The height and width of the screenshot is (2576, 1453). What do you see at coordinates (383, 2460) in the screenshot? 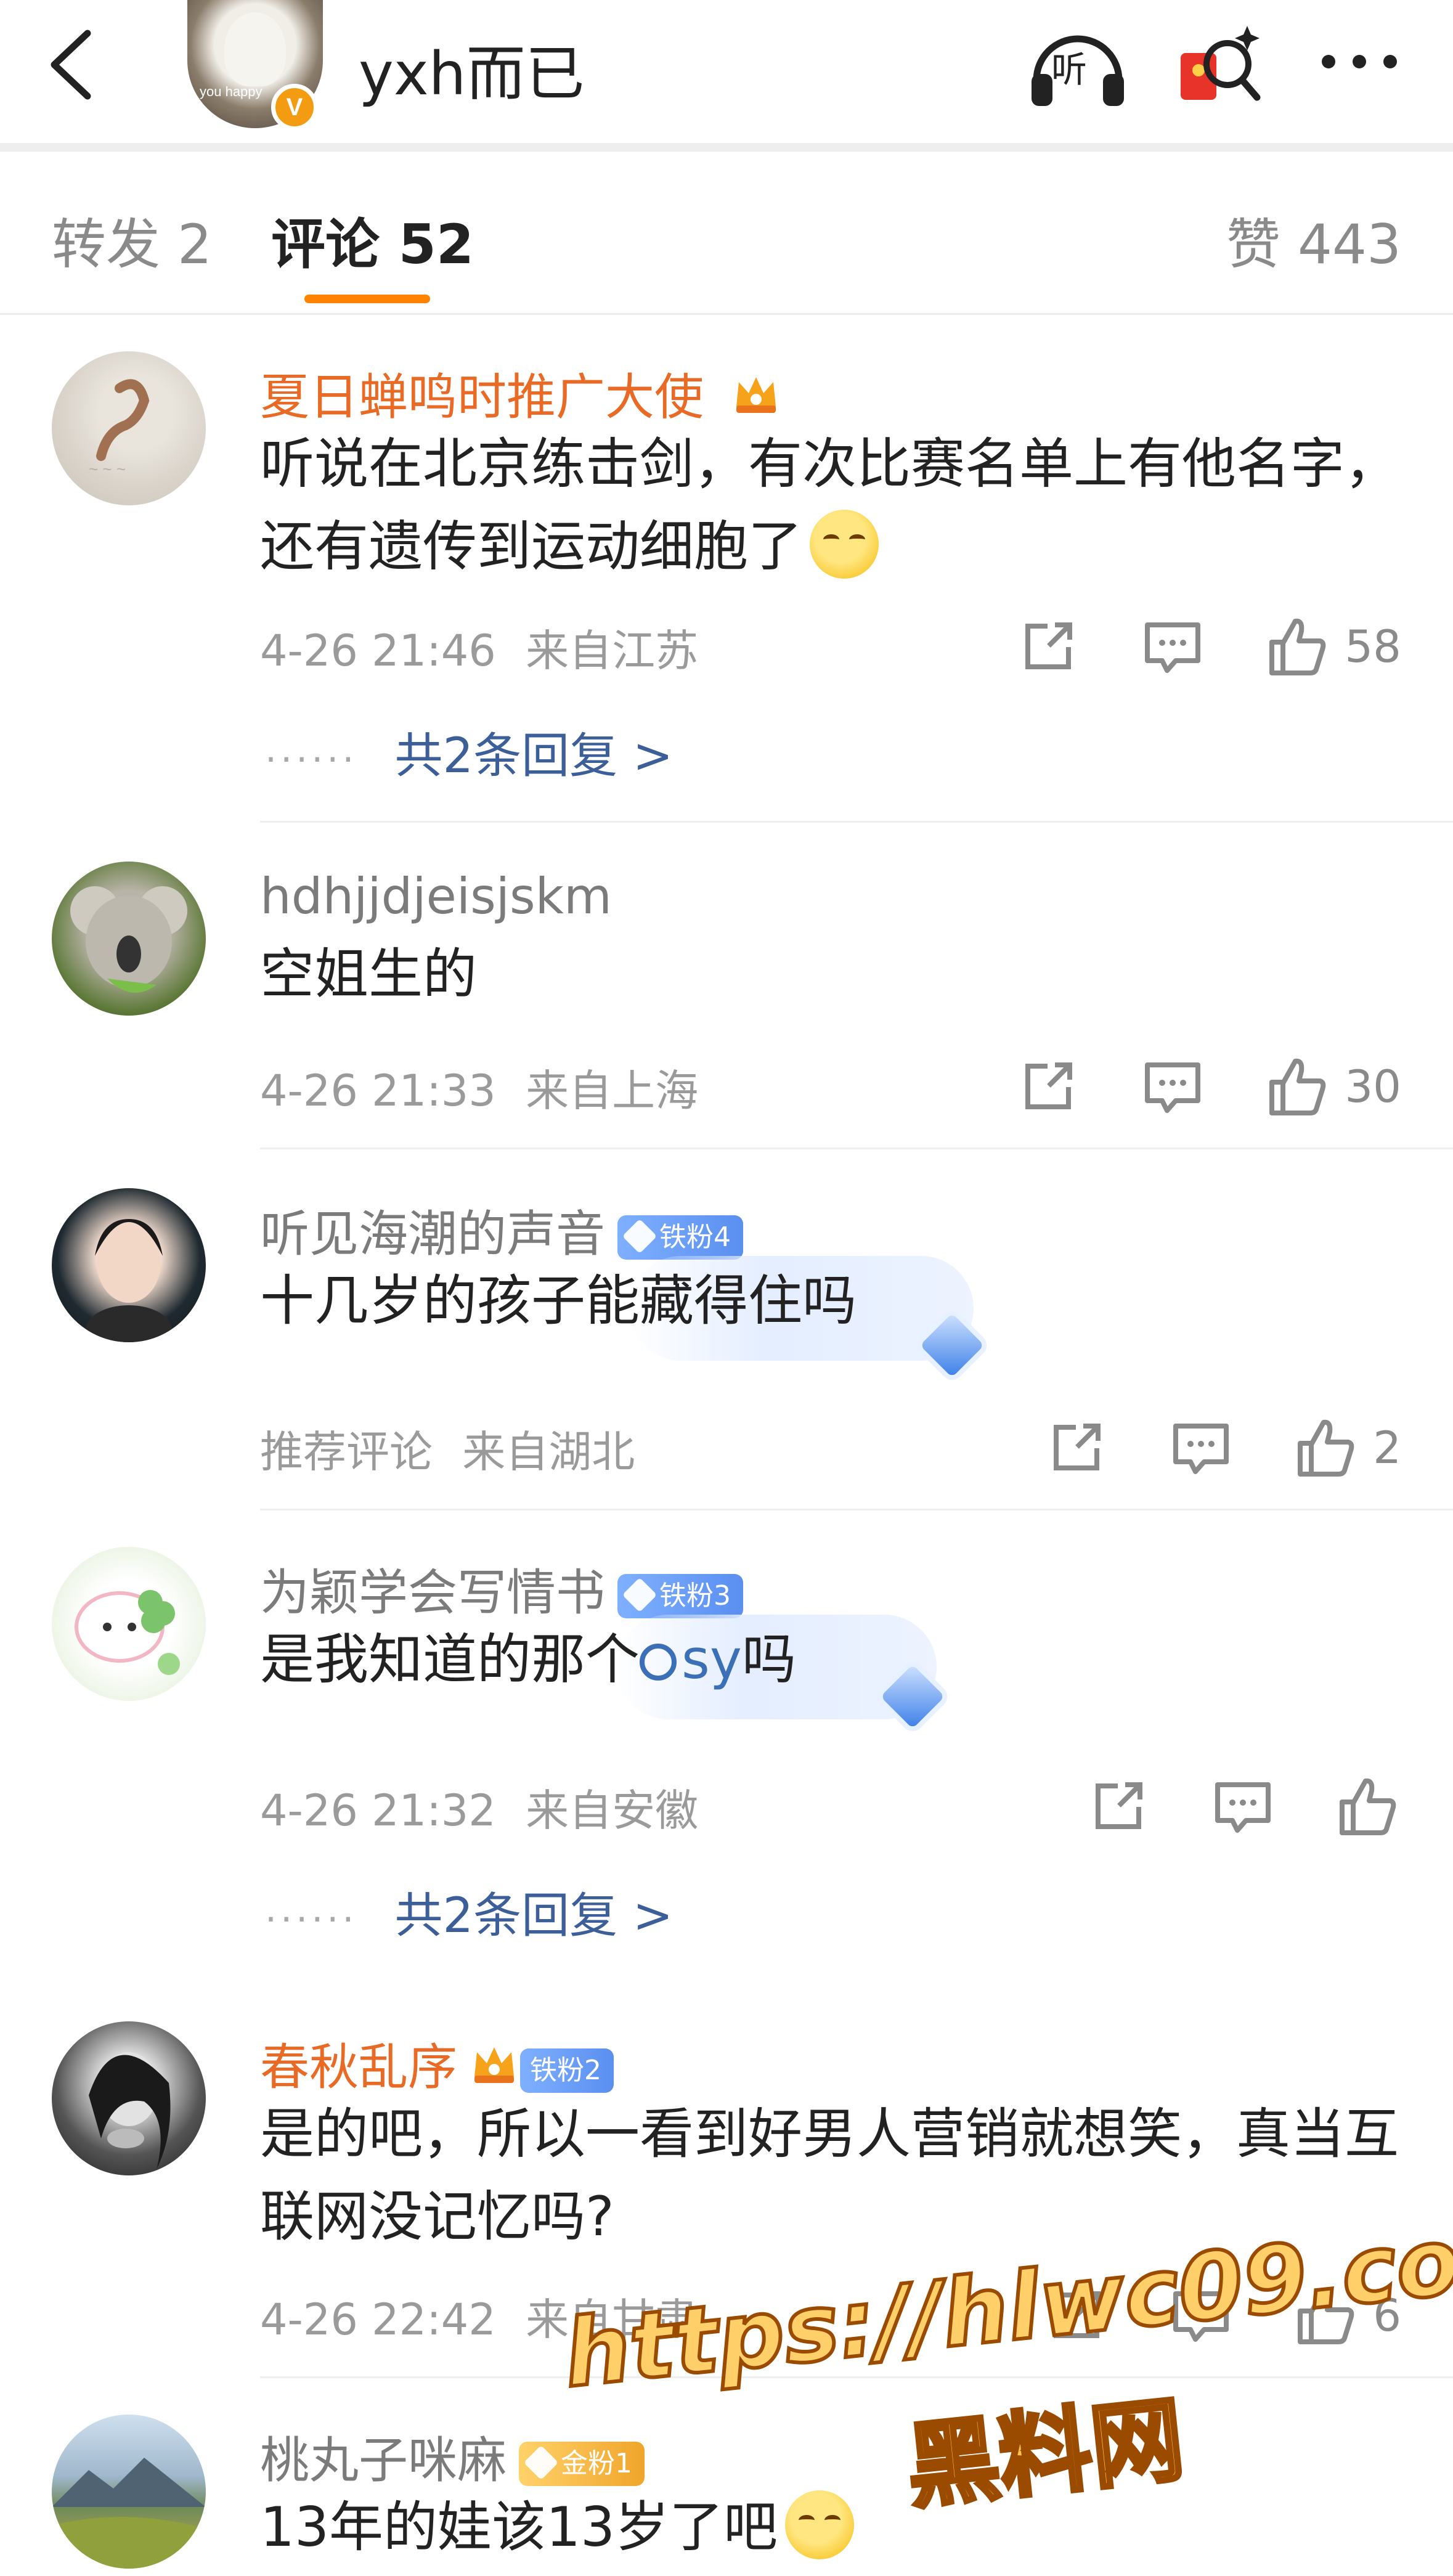
I see `username-text: 桃丸子咪麻` at bounding box center [383, 2460].